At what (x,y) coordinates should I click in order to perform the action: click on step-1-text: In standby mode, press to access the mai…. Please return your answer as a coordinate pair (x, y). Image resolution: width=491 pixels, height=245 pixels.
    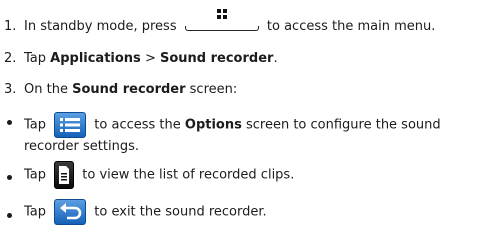
    Looking at the image, I should click on (229, 22).